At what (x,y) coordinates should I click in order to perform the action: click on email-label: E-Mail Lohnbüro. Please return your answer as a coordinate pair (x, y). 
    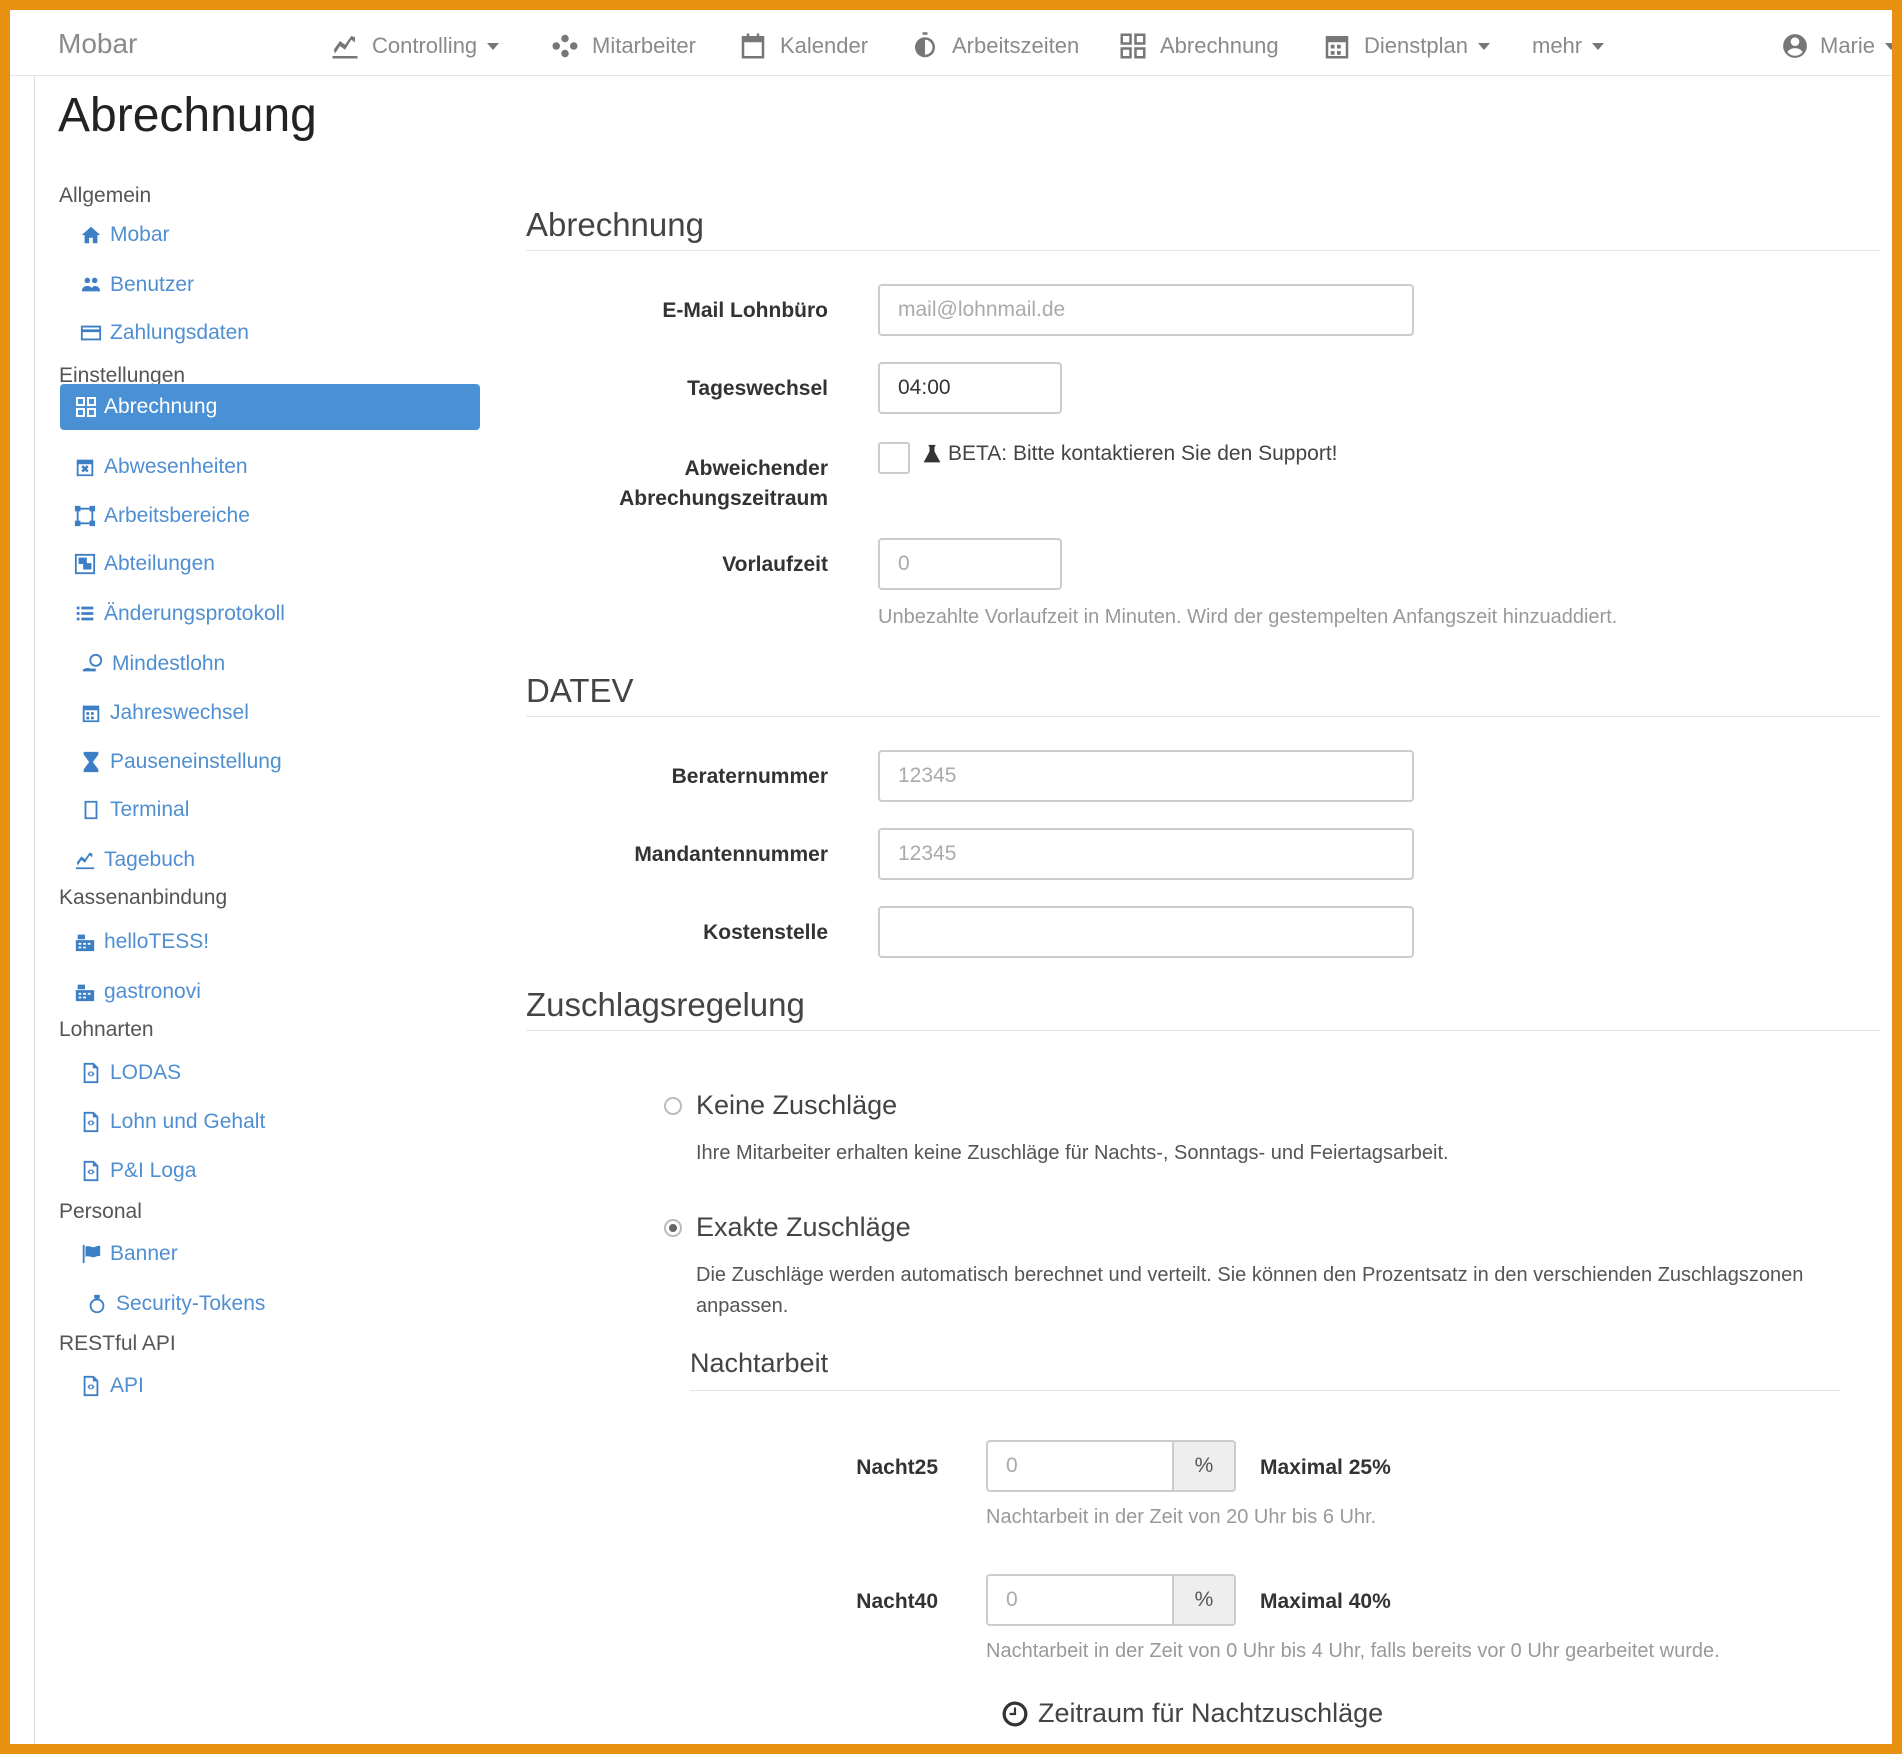
    Looking at the image, I should click on (745, 310).